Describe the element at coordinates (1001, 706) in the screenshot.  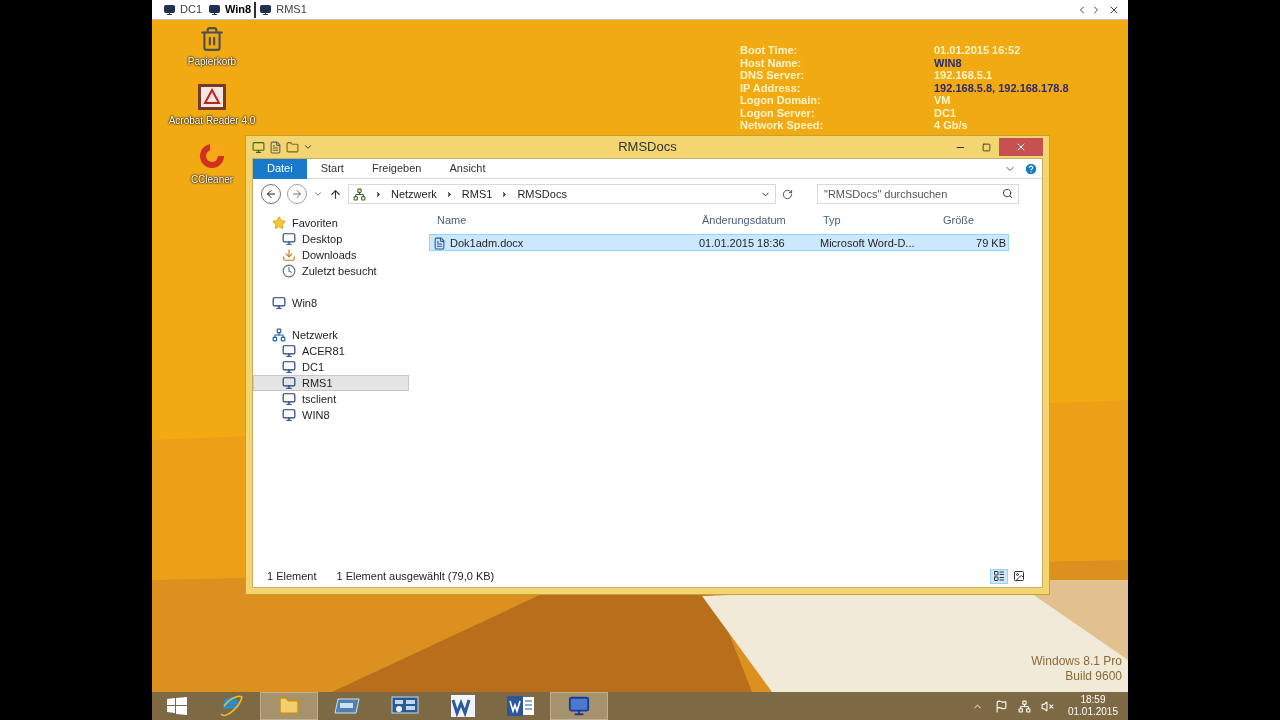
I see `flag-icon` at that location.